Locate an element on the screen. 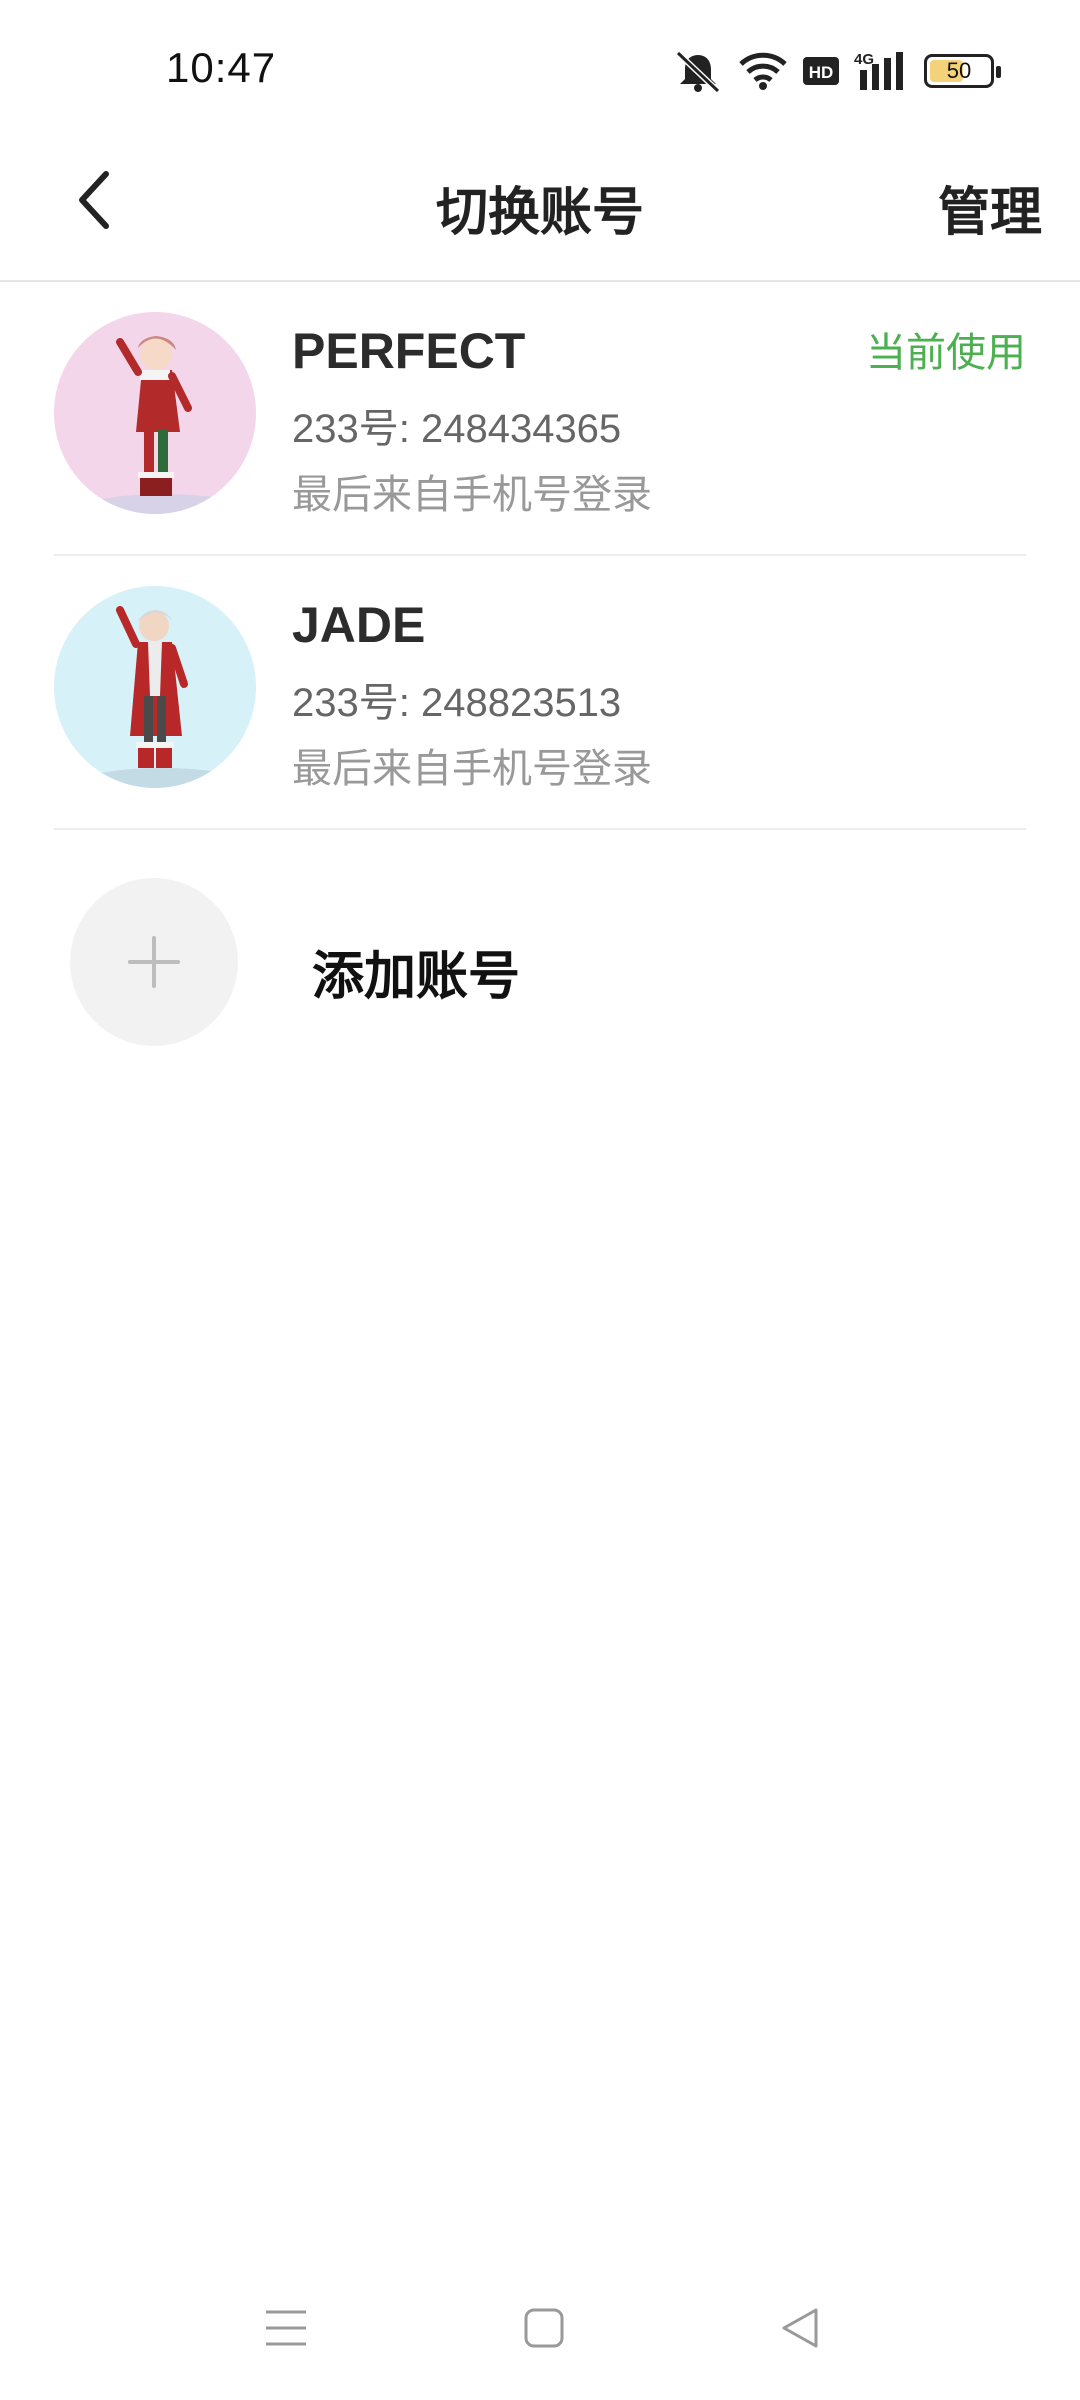 The height and width of the screenshot is (2400, 1080). system-nav-bar is located at coordinates (540, 2330).